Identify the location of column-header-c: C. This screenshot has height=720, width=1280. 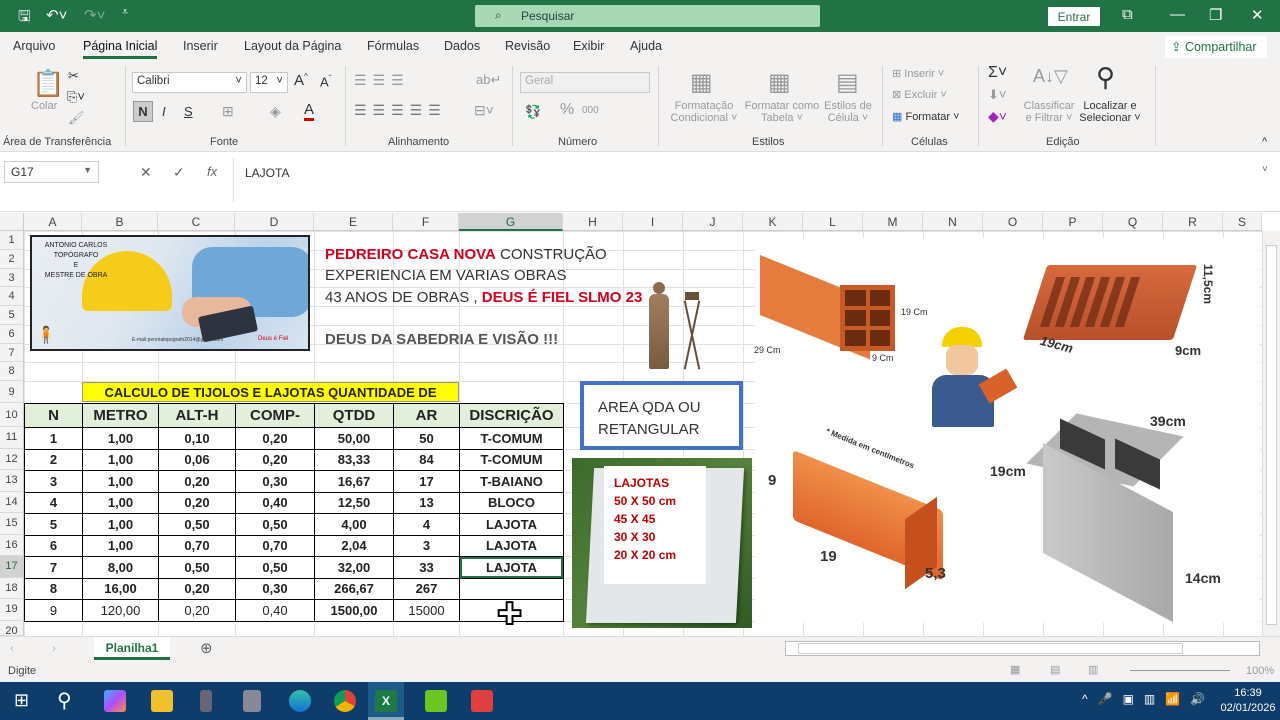
(196, 222).